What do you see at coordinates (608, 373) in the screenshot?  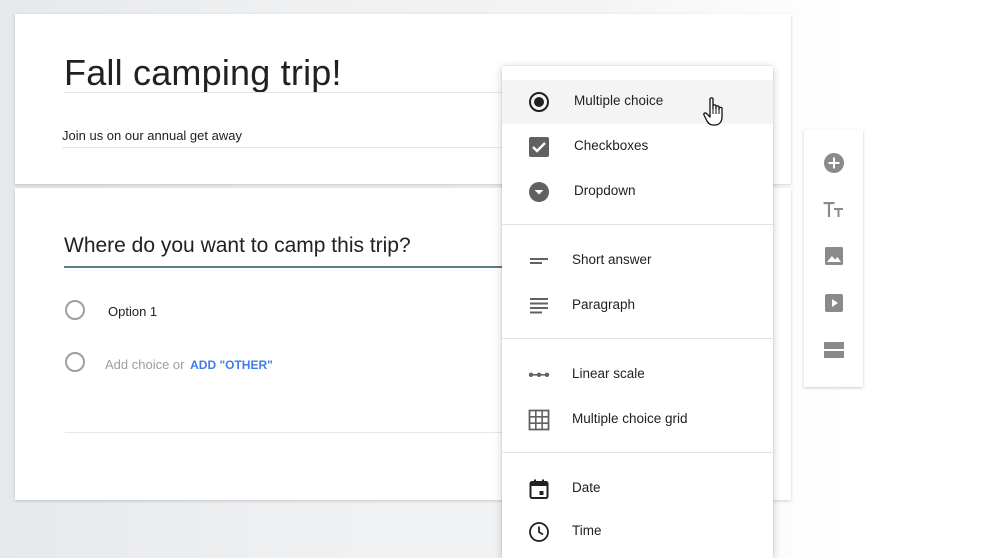 I see `menu-item-label: Linear scale` at bounding box center [608, 373].